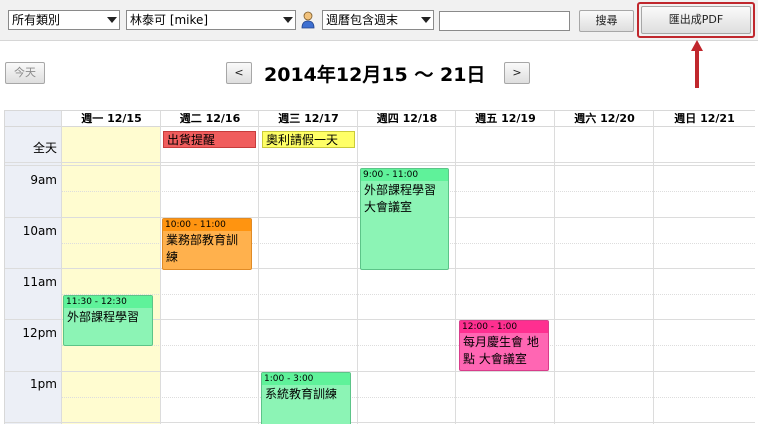 The height and width of the screenshot is (424, 758). Describe the element at coordinates (202, 248) in the screenshot. I see `event-title: 業務部教育訓練` at that location.